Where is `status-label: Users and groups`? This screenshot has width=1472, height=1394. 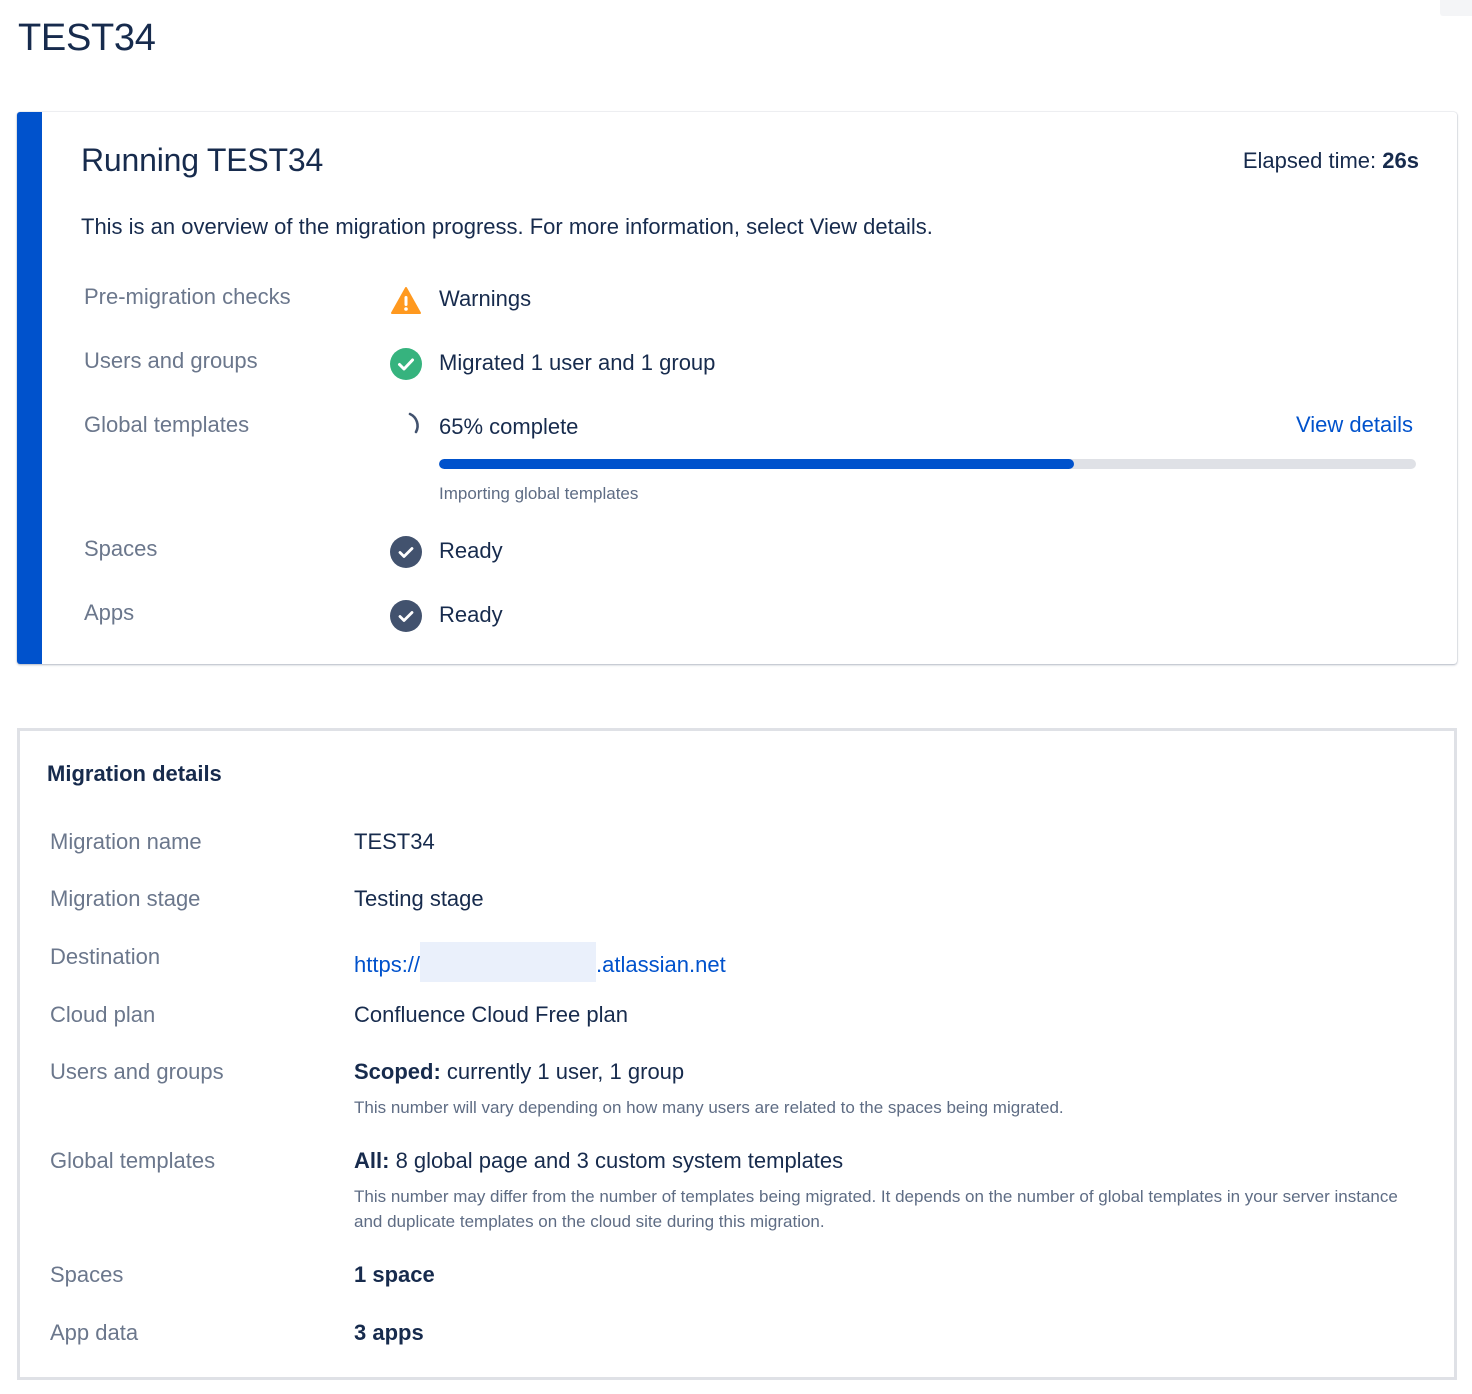 status-label: Users and groups is located at coordinates (171, 360).